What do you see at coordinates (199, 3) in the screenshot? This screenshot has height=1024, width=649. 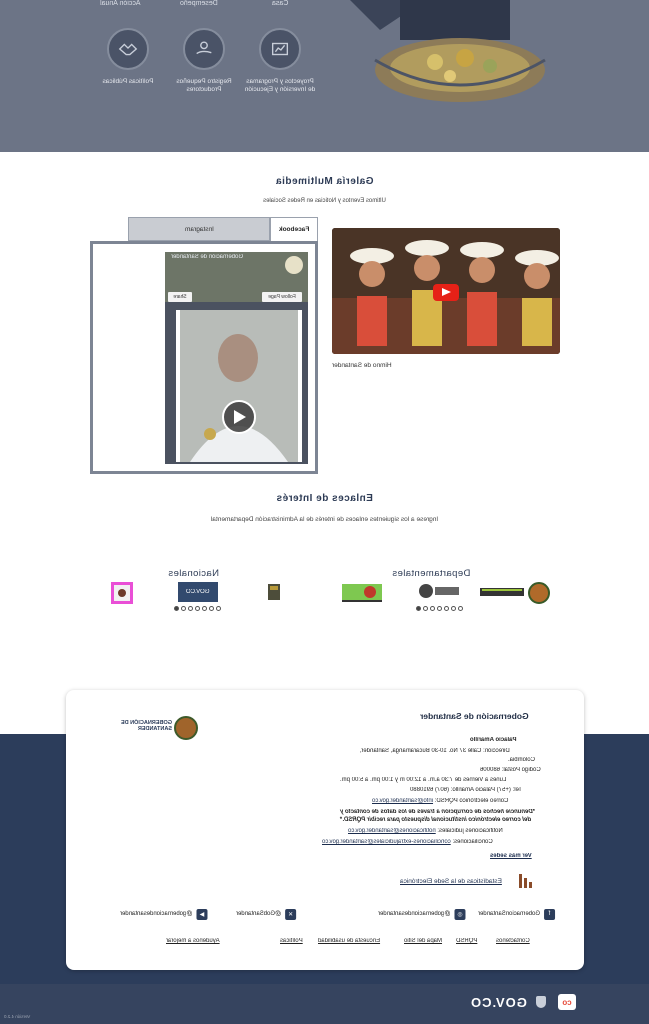 I see `hero-caption: Desempeño` at bounding box center [199, 3].